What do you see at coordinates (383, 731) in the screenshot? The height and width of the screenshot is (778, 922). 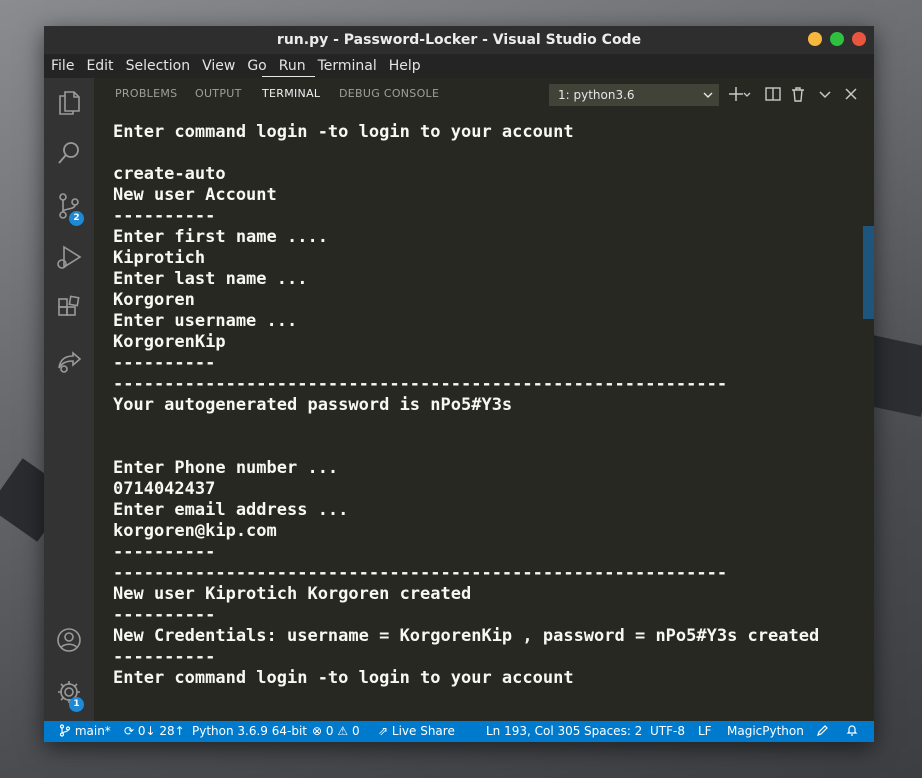 I see `live-share-icon: ⇗` at bounding box center [383, 731].